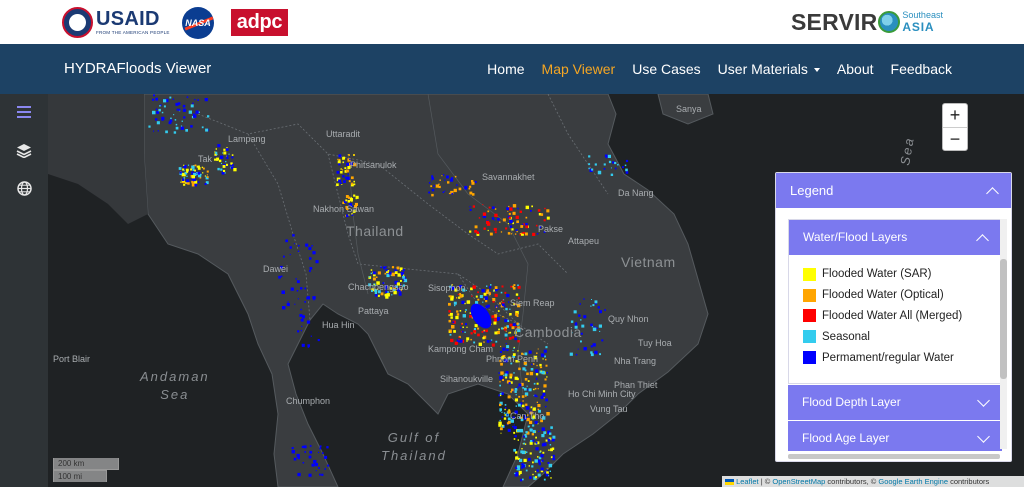 This screenshot has height=487, width=1024. What do you see at coordinates (913, 481) in the screenshot?
I see `gee-link: Google Earth Engine` at bounding box center [913, 481].